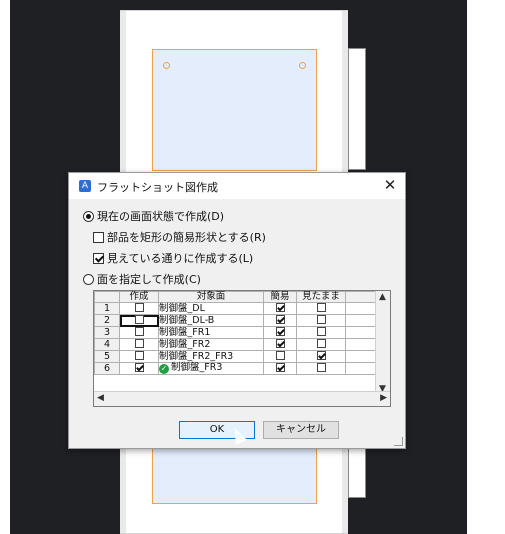  I want to click on face-name: 制御盤_FR3, so click(197, 367).